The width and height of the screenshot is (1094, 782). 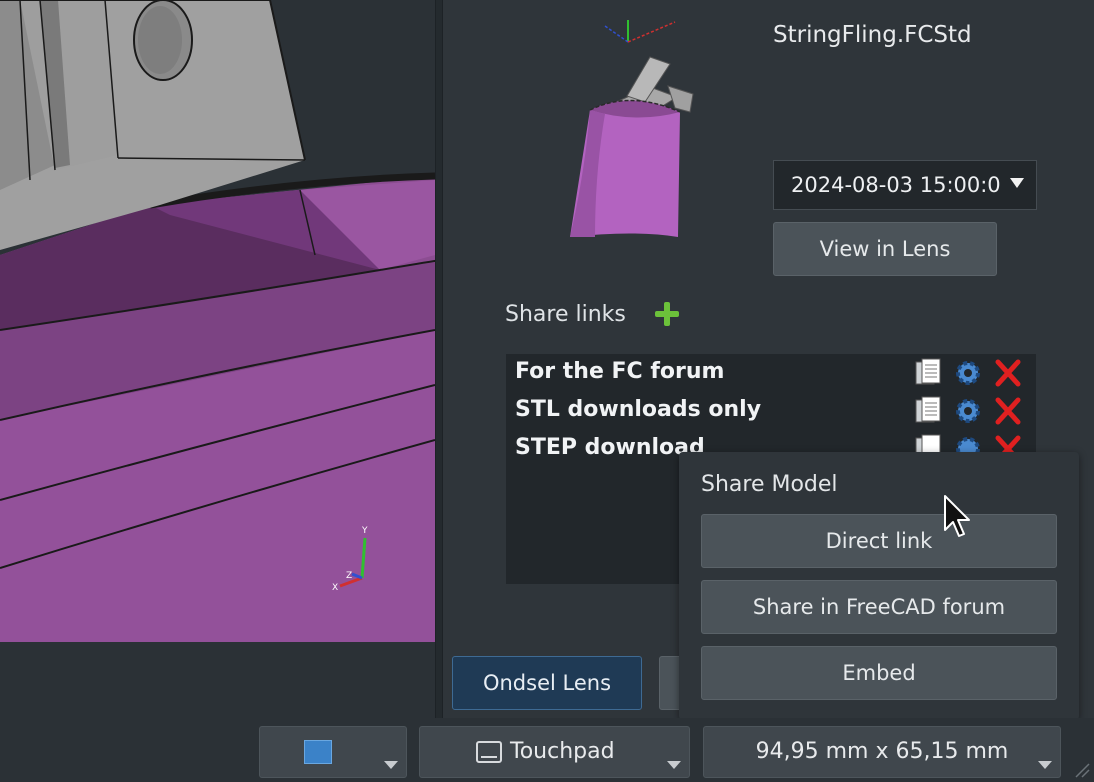 I want to click on list-item: For the FC forum, so click(x=771, y=373).